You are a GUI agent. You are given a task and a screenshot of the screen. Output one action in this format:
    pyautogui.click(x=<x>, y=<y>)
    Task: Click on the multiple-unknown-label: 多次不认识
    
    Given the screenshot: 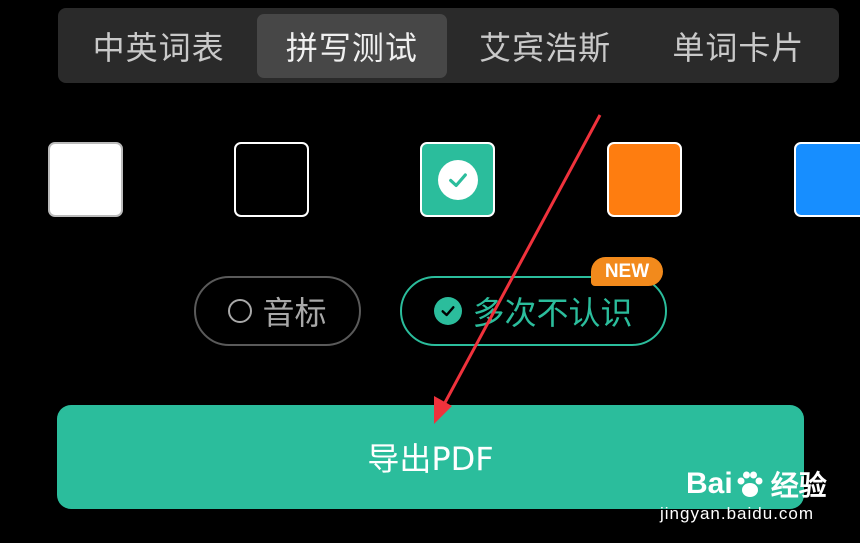 What is the action you would take?
    pyautogui.click(x=552, y=313)
    